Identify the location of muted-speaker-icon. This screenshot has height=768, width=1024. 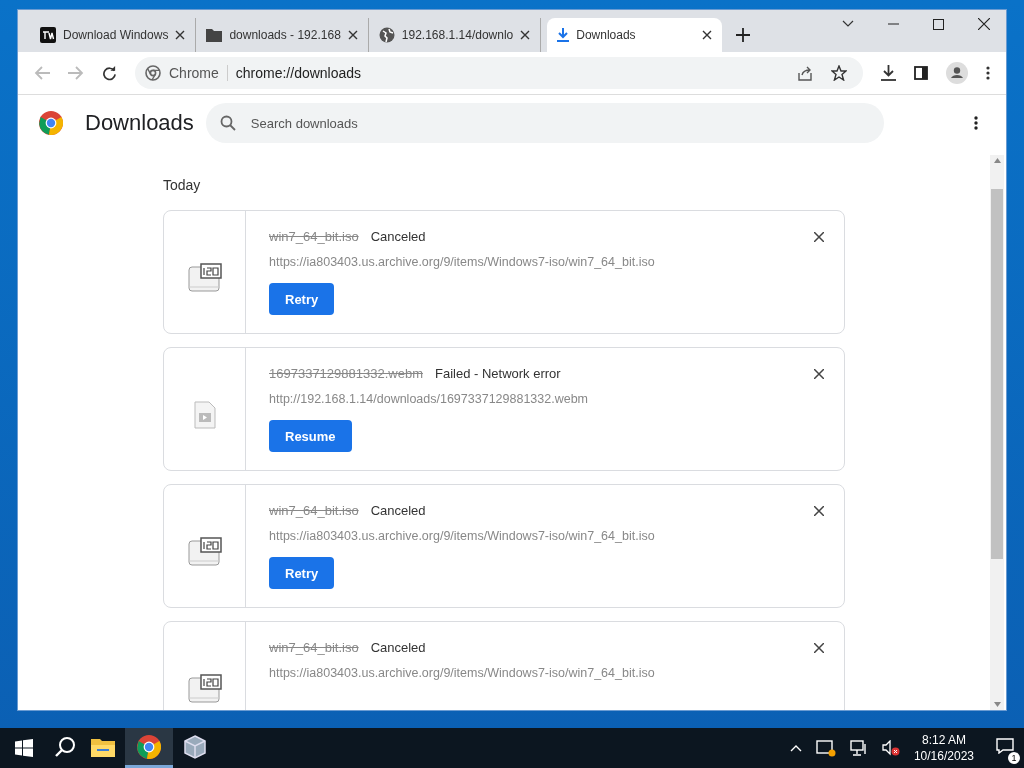
(890, 748).